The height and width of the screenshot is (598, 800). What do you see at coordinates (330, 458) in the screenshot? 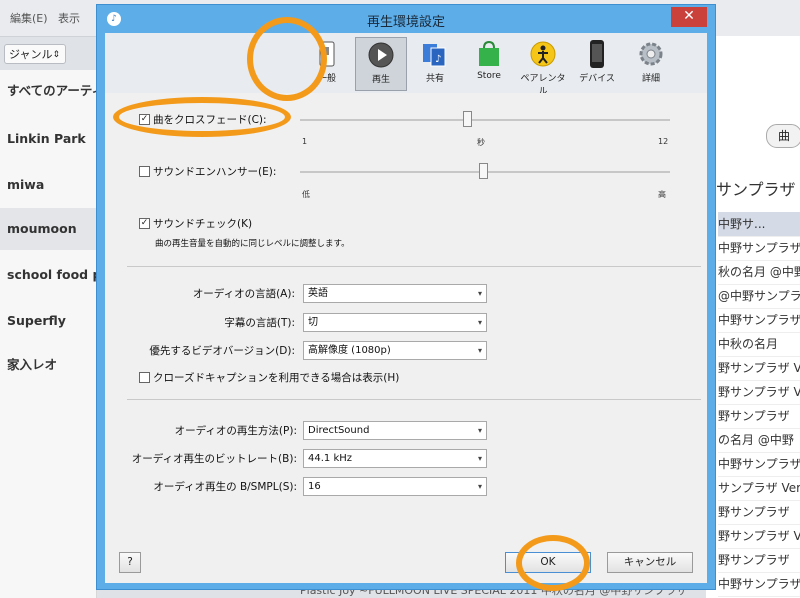
I see `bitrate-value: 44.1 kHz` at bounding box center [330, 458].